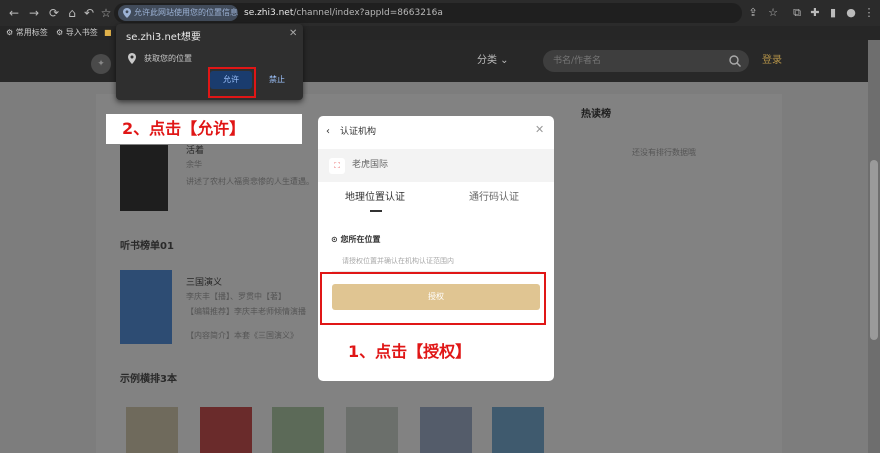 This screenshot has height=453, width=880. Describe the element at coordinates (236, 296) in the screenshot. I see `book2-authors: 李庆丰【播】、罗贯中【著】` at that location.